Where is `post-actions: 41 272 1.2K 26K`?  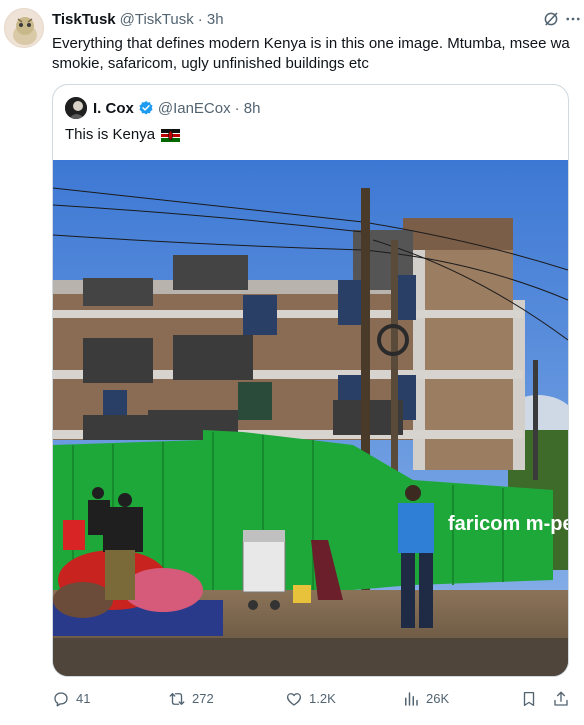
post-actions: 41 272 1.2K 26K is located at coordinates (312, 699).